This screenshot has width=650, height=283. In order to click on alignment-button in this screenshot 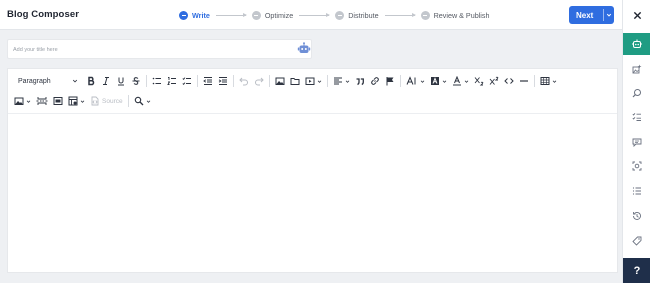, I will do `click(341, 81)`.